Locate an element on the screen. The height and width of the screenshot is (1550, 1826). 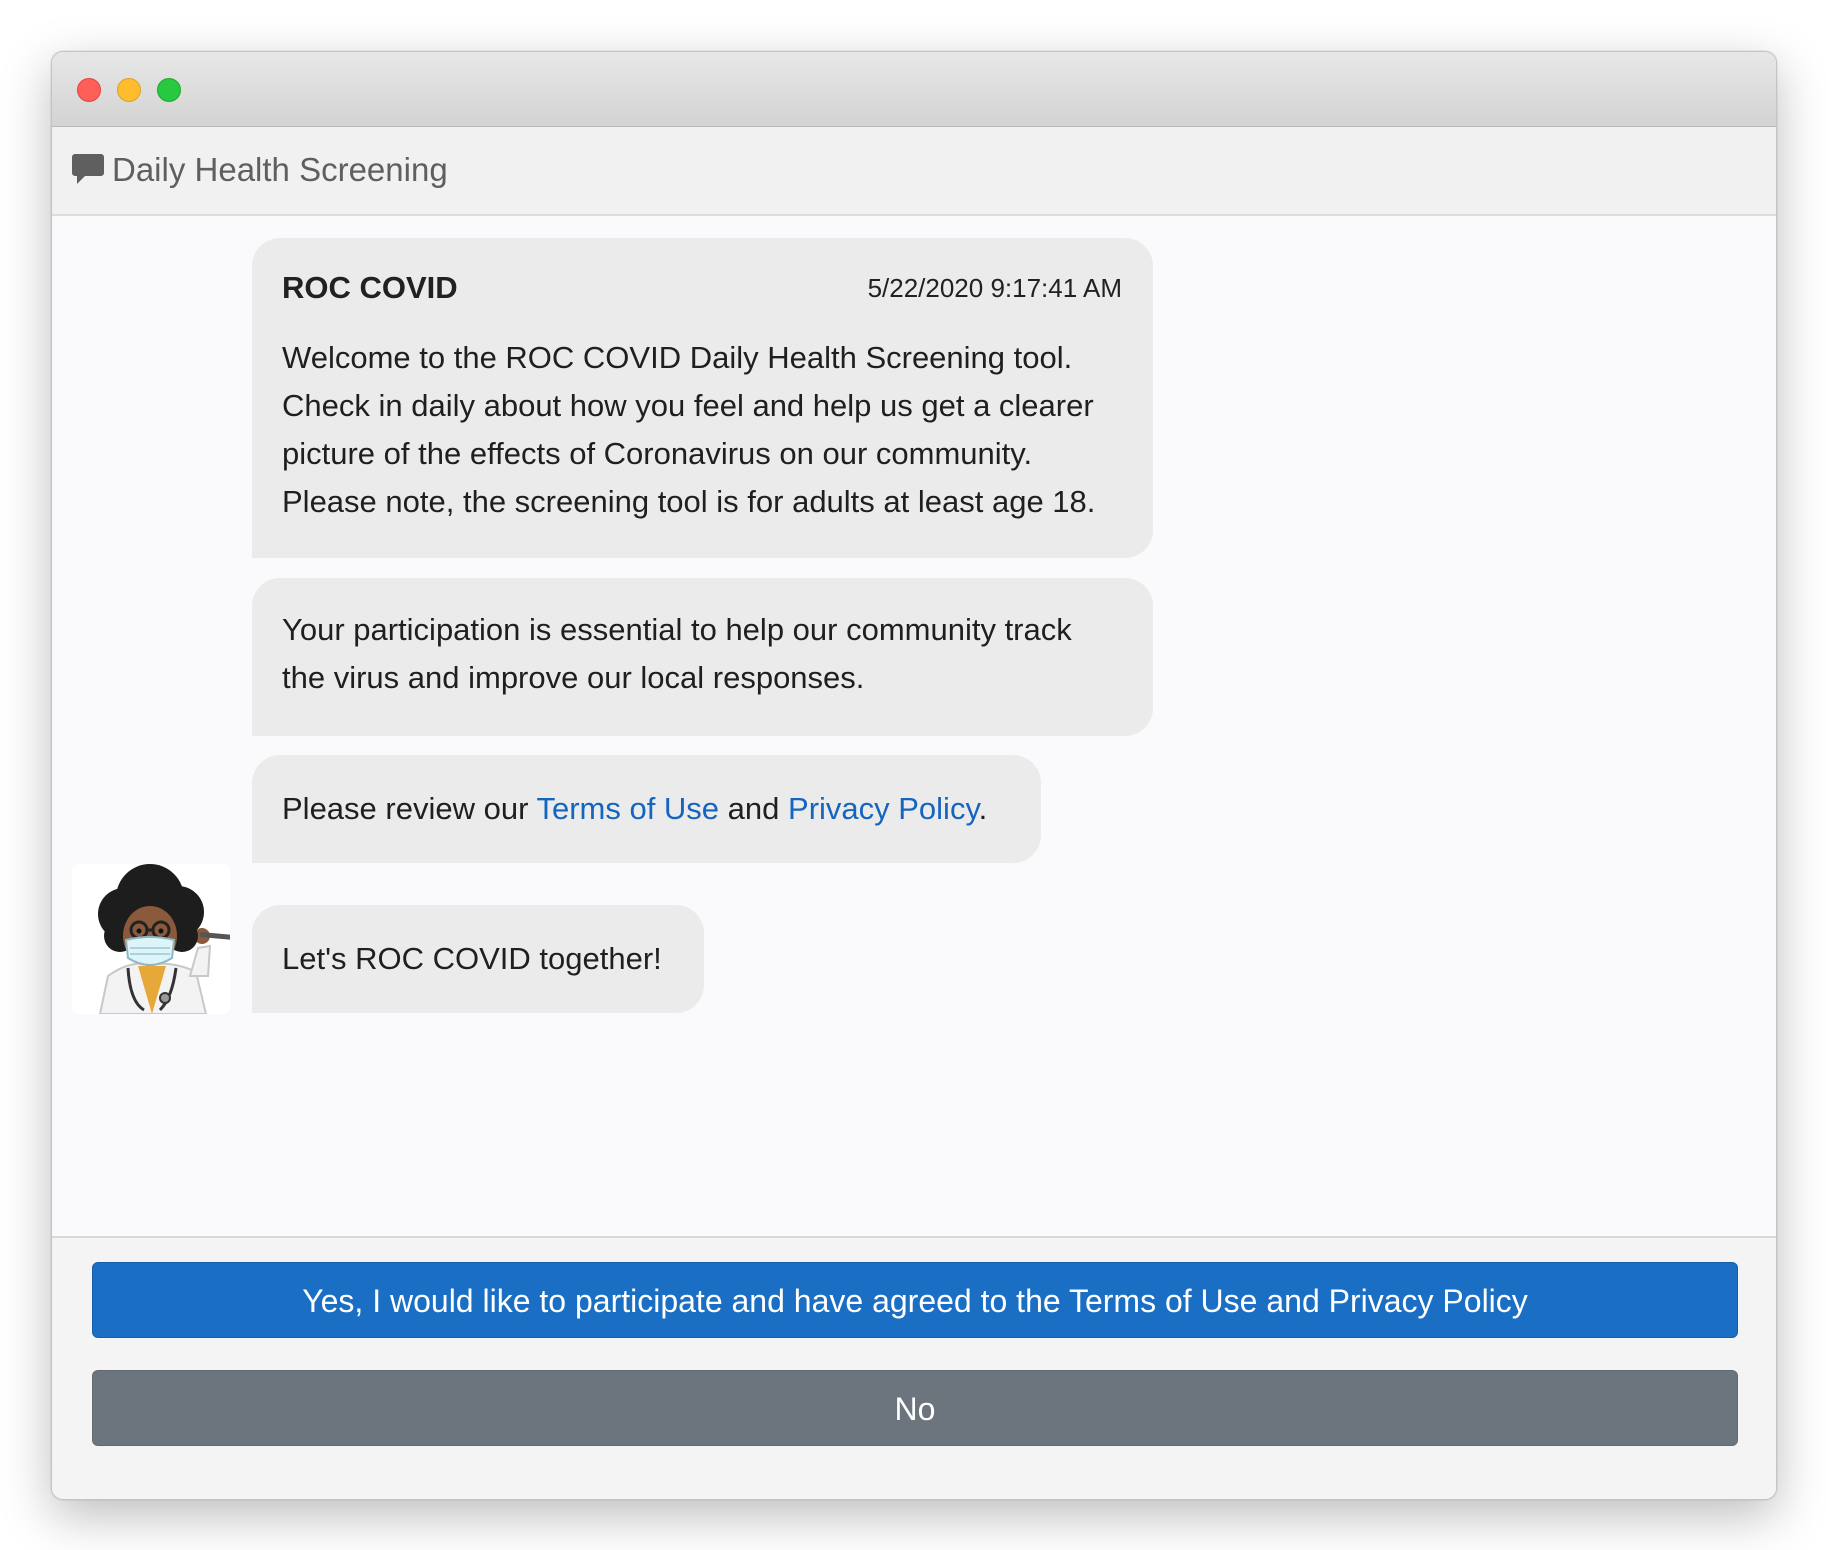
message-text-prefix: Please review our is located at coordinates (409, 808).